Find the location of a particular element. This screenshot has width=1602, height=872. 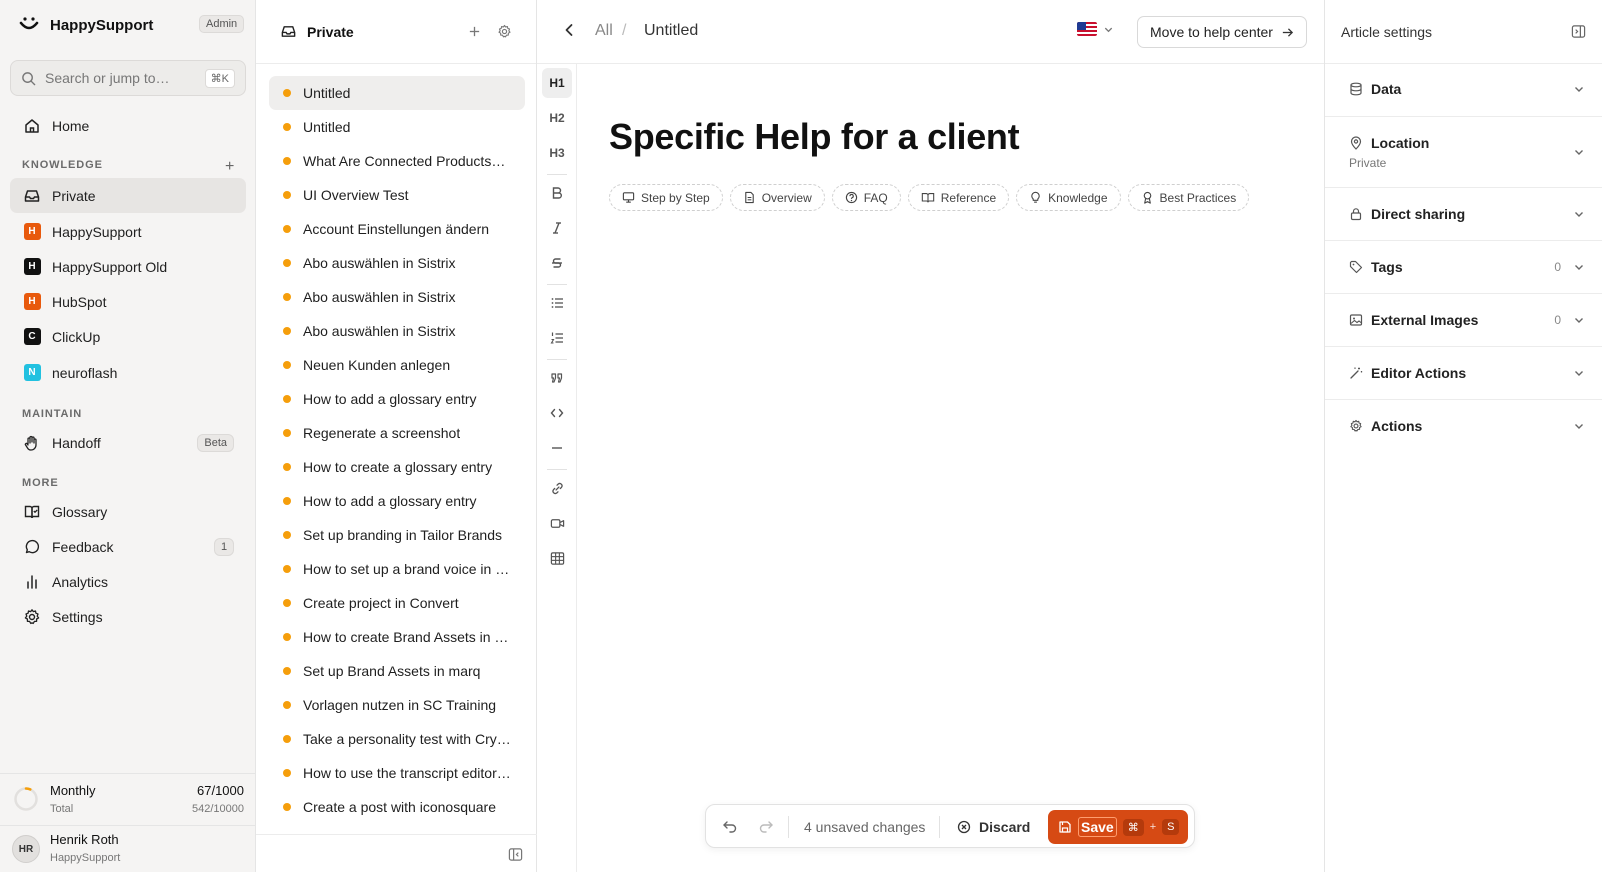

numbered-list-icon is located at coordinates (557, 338).